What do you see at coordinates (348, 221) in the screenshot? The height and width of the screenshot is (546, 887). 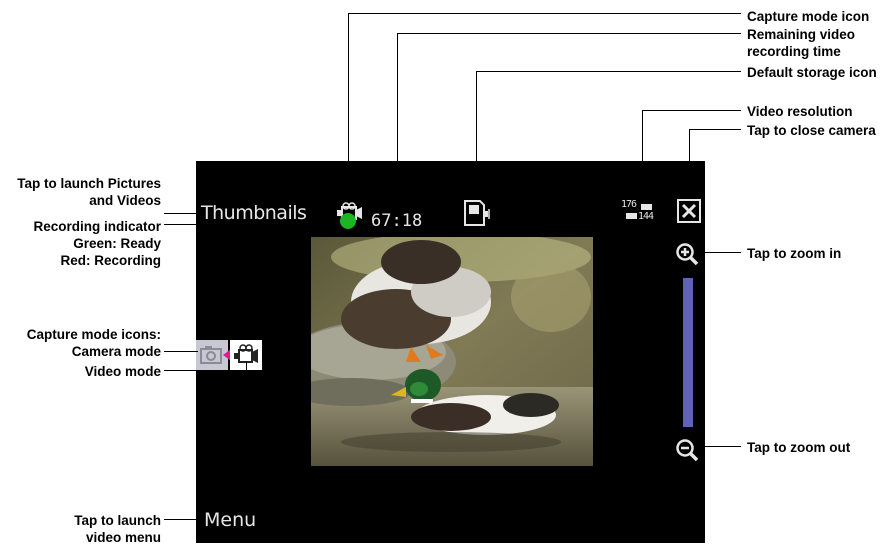 I see `recording-indicator` at bounding box center [348, 221].